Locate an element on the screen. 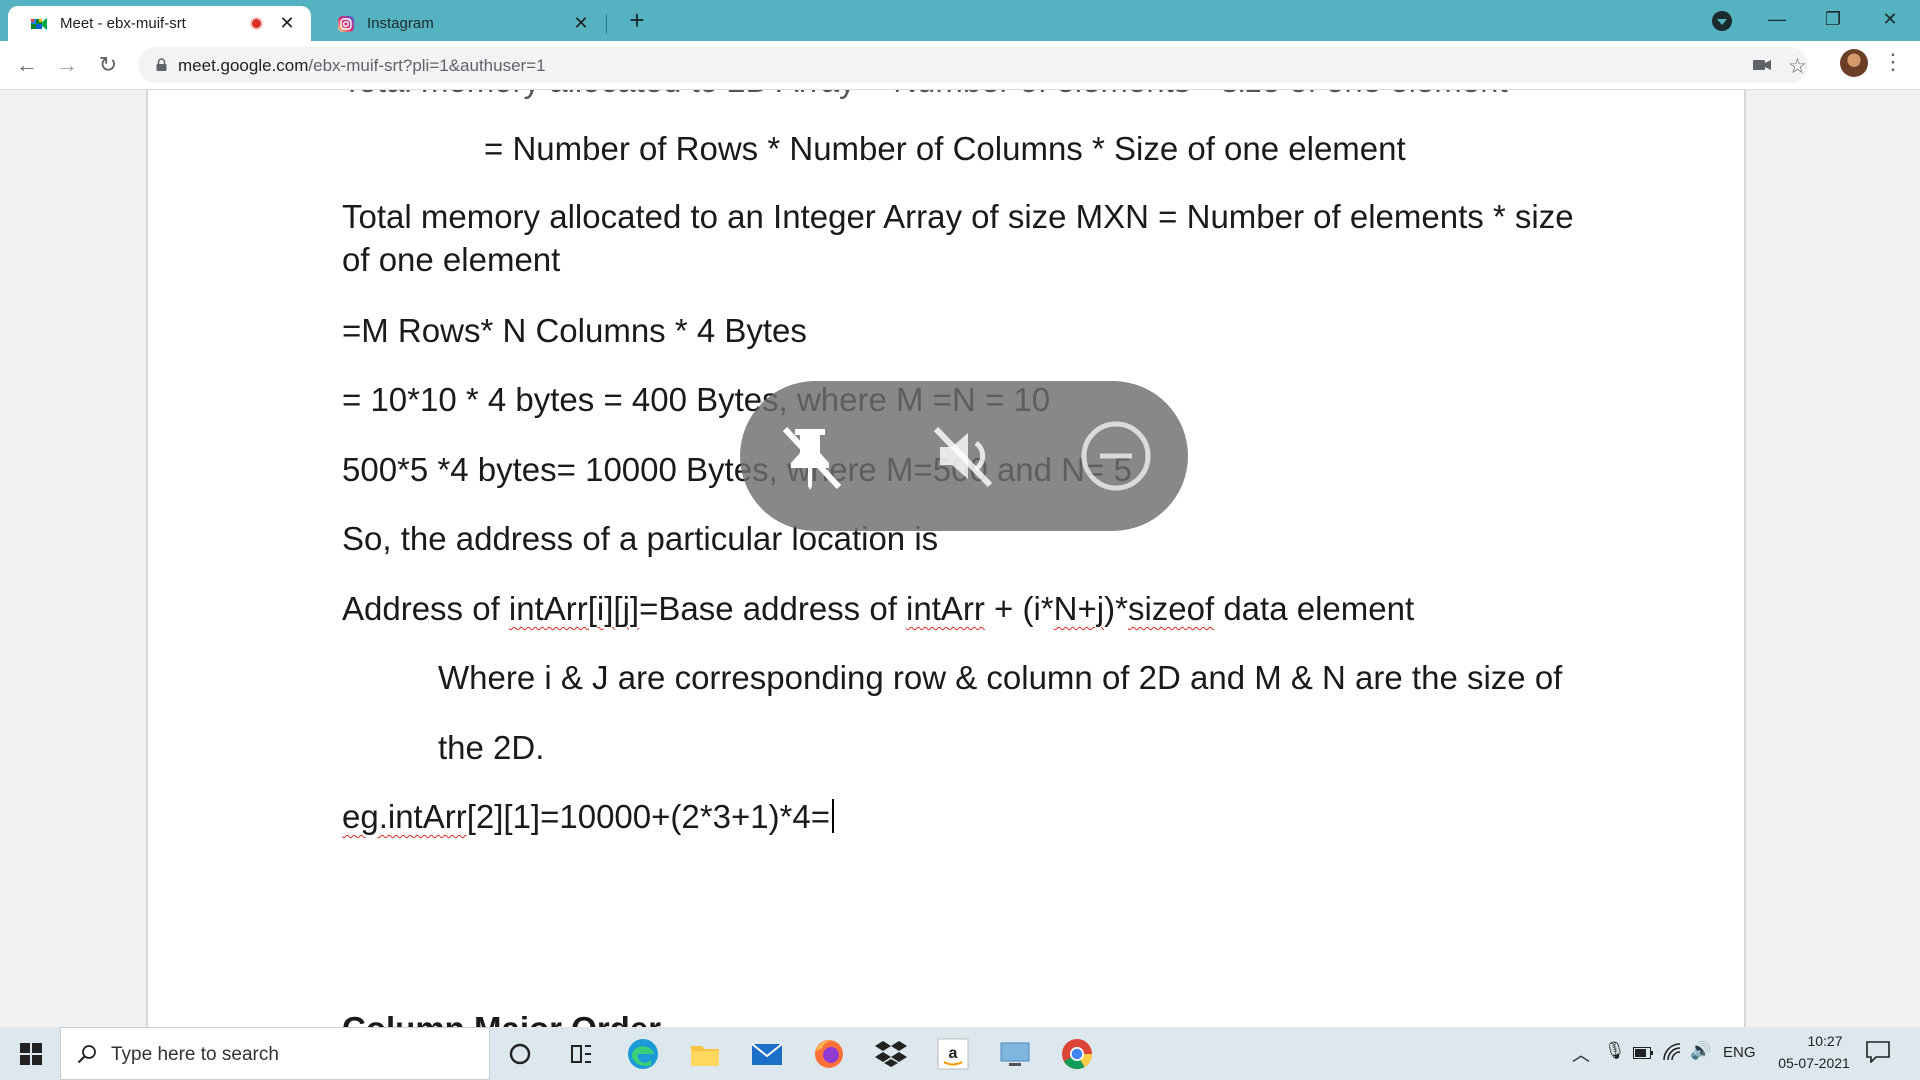 This screenshot has height=1080, width=1920. battery-icon is located at coordinates (1643, 1053).